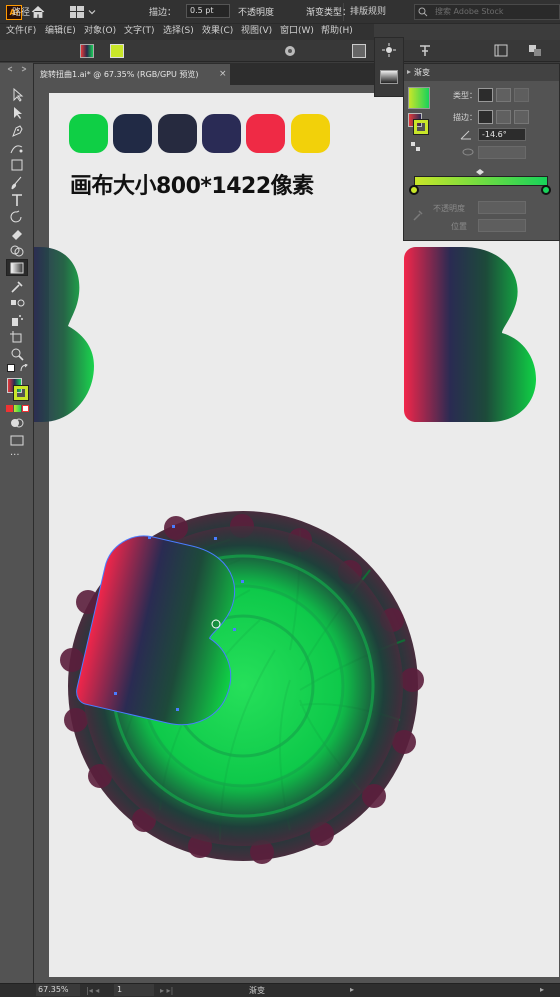 The image size is (560, 997). What do you see at coordinates (17, 268) in the screenshot?
I see `gradient-tool-icon` at bounding box center [17, 268].